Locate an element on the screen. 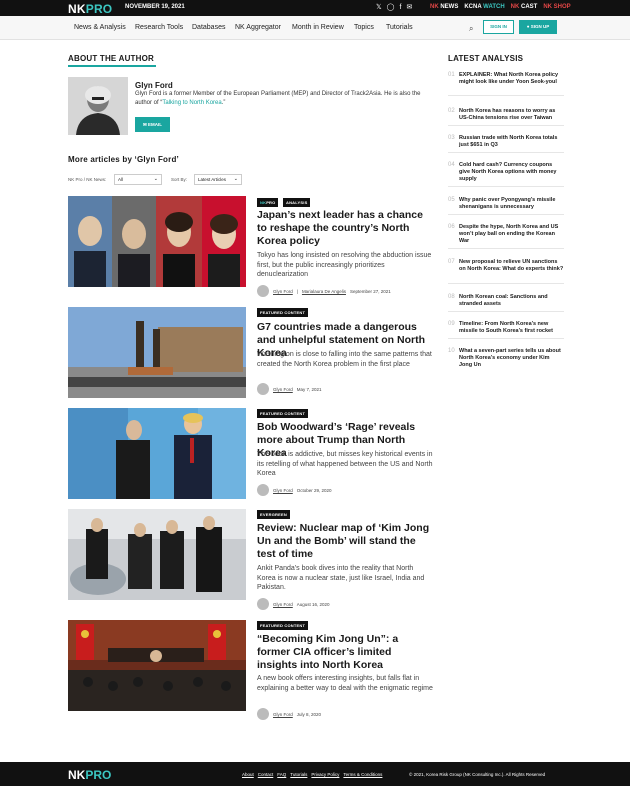 Image resolution: width=630 pixels, height=786 pixels. more-articles-heading: More articles by ‘Glyn Ford’ is located at coordinates (123, 159).